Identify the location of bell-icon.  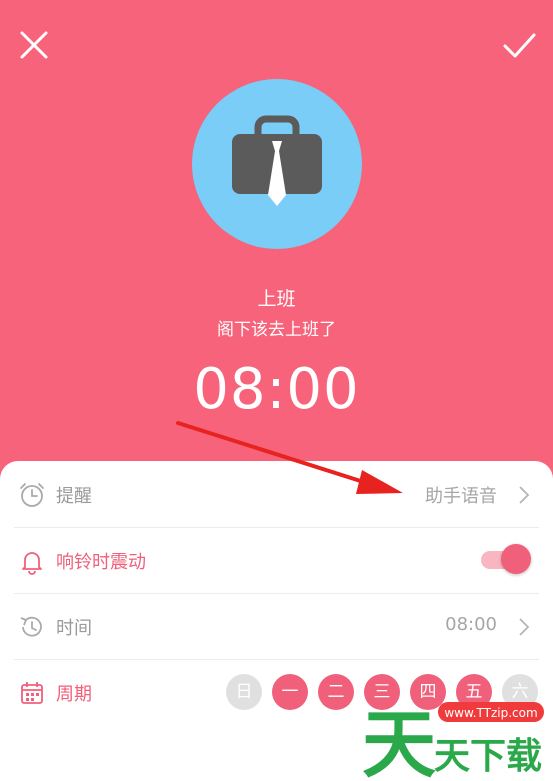
(32, 563).